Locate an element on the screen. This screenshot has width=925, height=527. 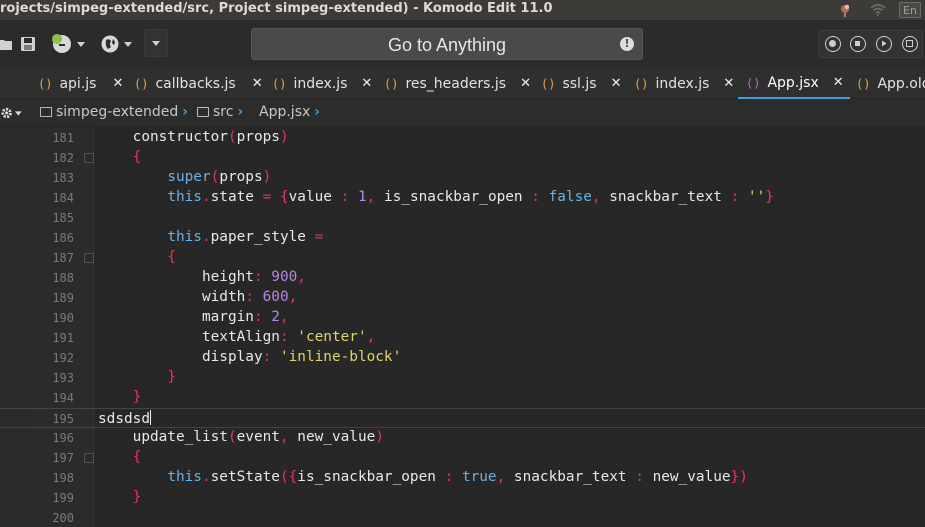
line-number: 190 is located at coordinates (63, 318).